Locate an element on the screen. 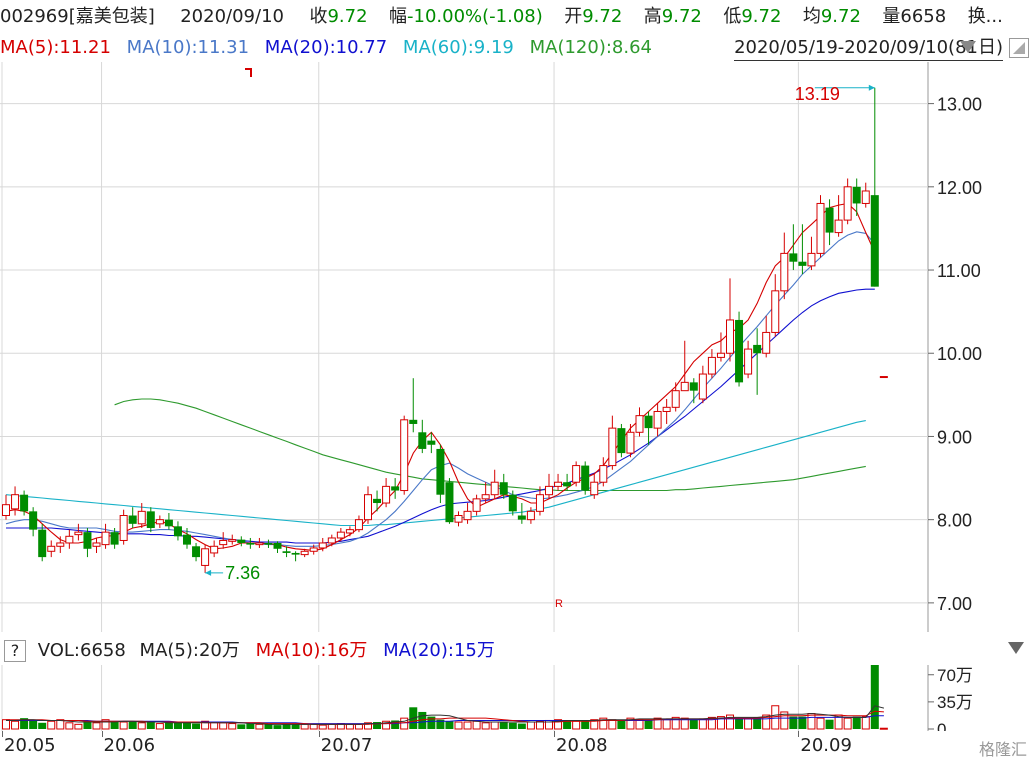  low-pointer-arrow is located at coordinates (208, 572).